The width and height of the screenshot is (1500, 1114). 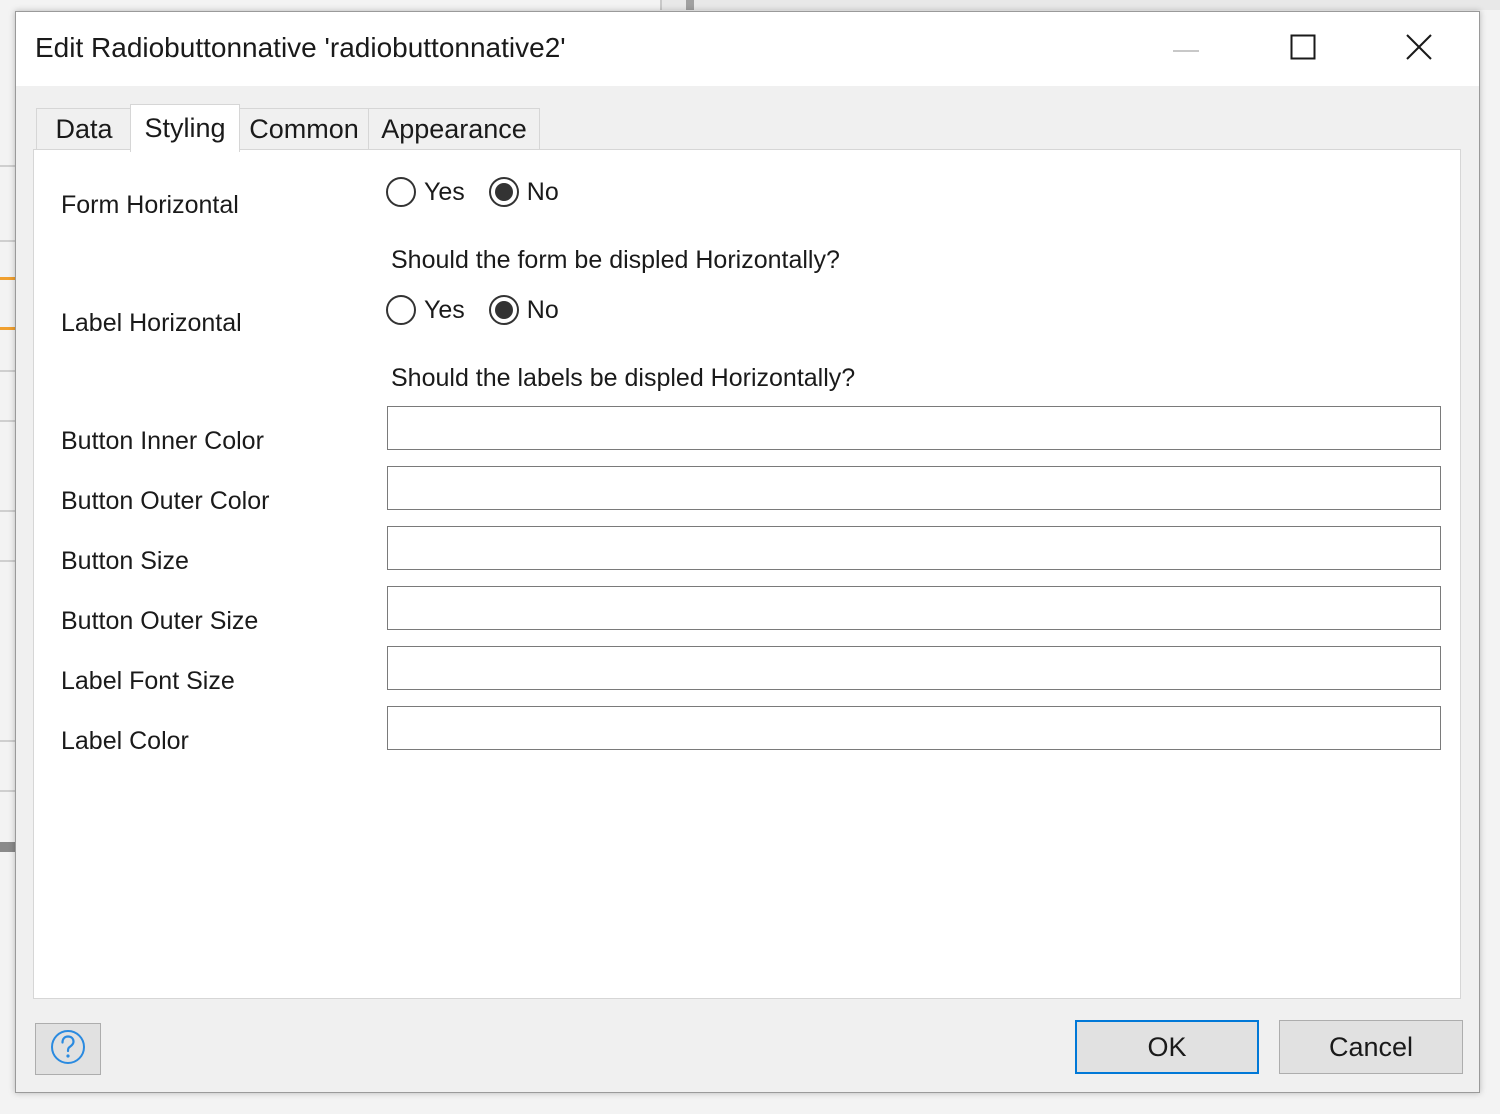 I want to click on close-button, so click(x=1419, y=49).